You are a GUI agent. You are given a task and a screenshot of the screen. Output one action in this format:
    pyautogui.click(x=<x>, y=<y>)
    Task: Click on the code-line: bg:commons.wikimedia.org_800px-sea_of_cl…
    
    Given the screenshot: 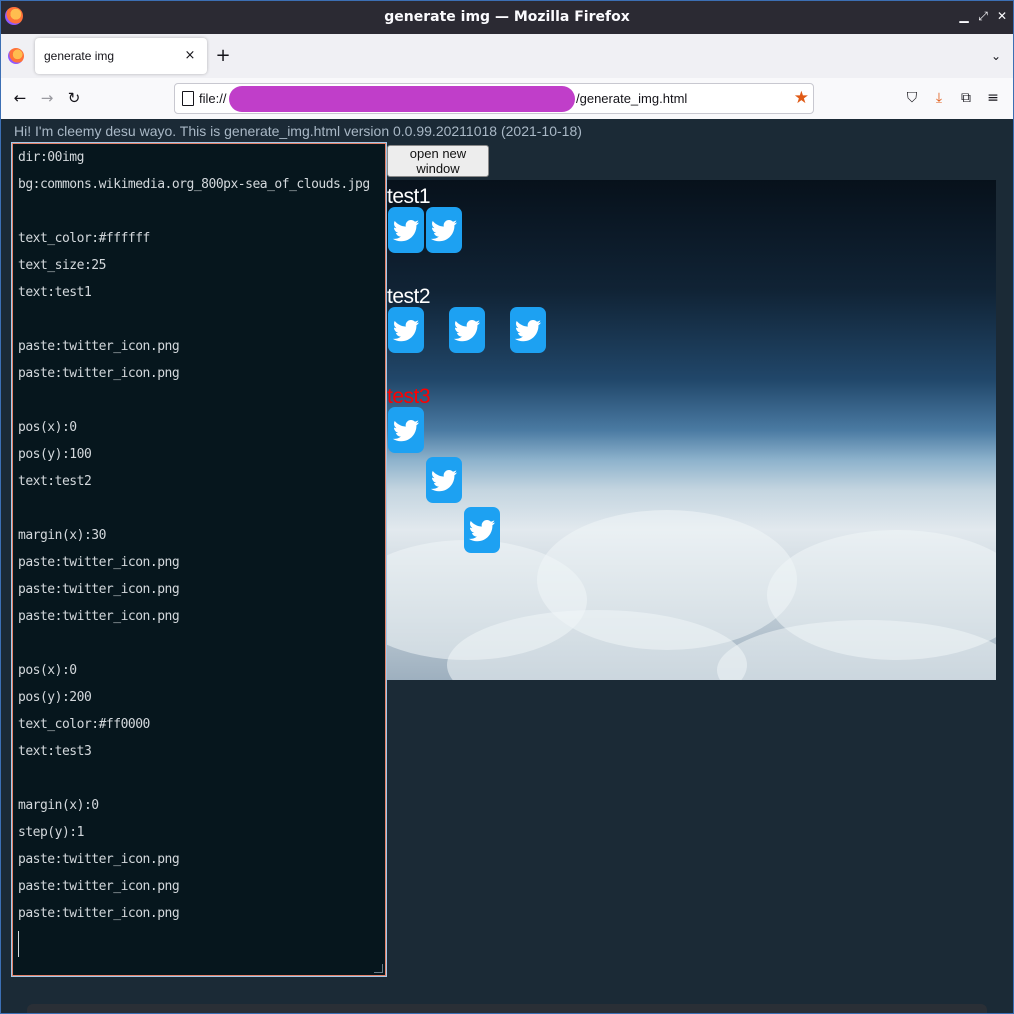 What is the action you would take?
    pyautogui.click(x=194, y=184)
    